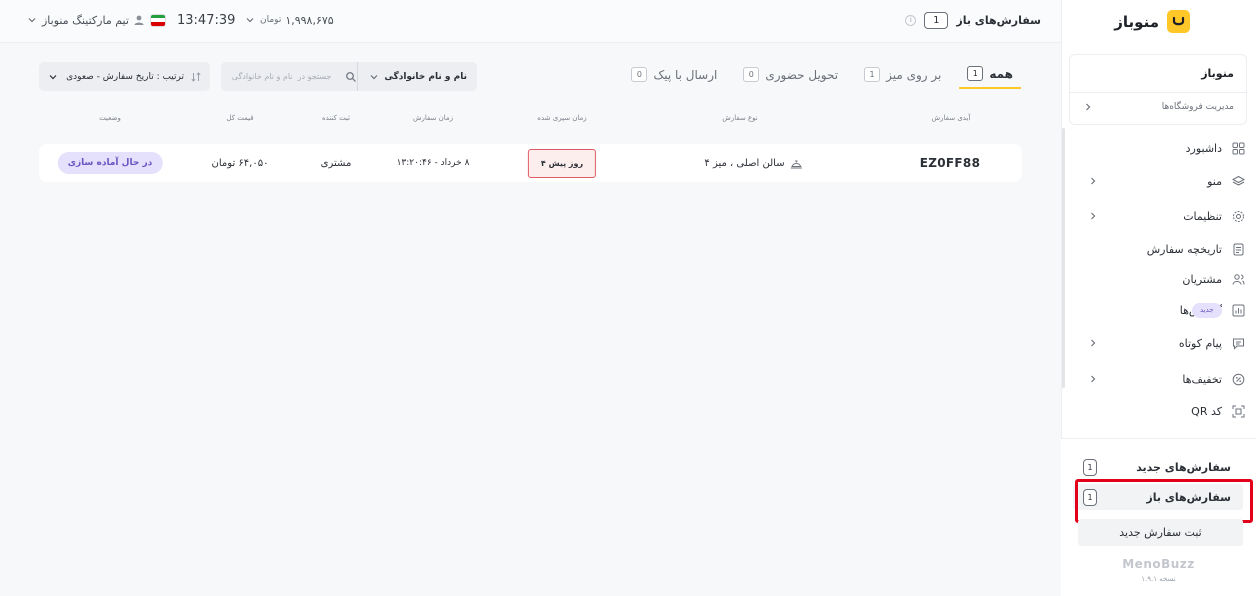 This screenshot has width=1256, height=596. I want to click on status-cell: در حال آماده سازی, so click(110, 163).